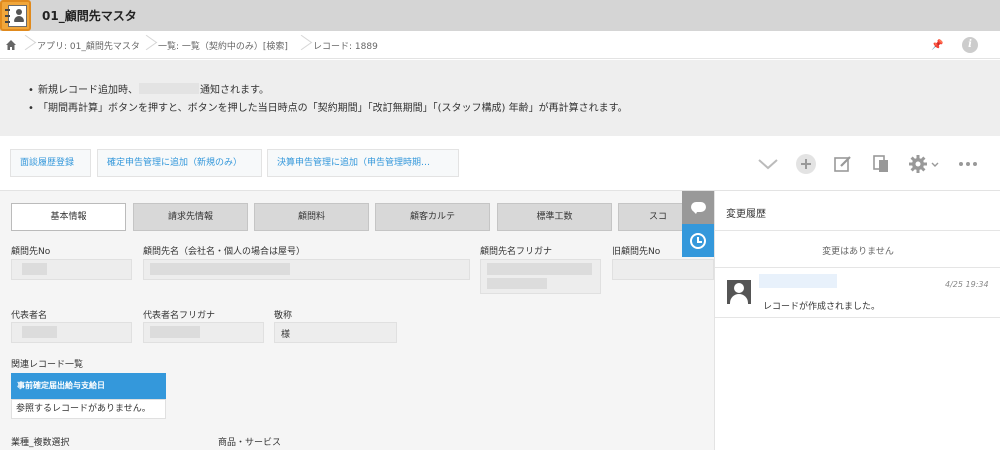 The width and height of the screenshot is (1000, 450). What do you see at coordinates (88, 45) in the screenshot?
I see `breadcrumb-app: アプリ: 01_顧問先マスタ` at bounding box center [88, 45].